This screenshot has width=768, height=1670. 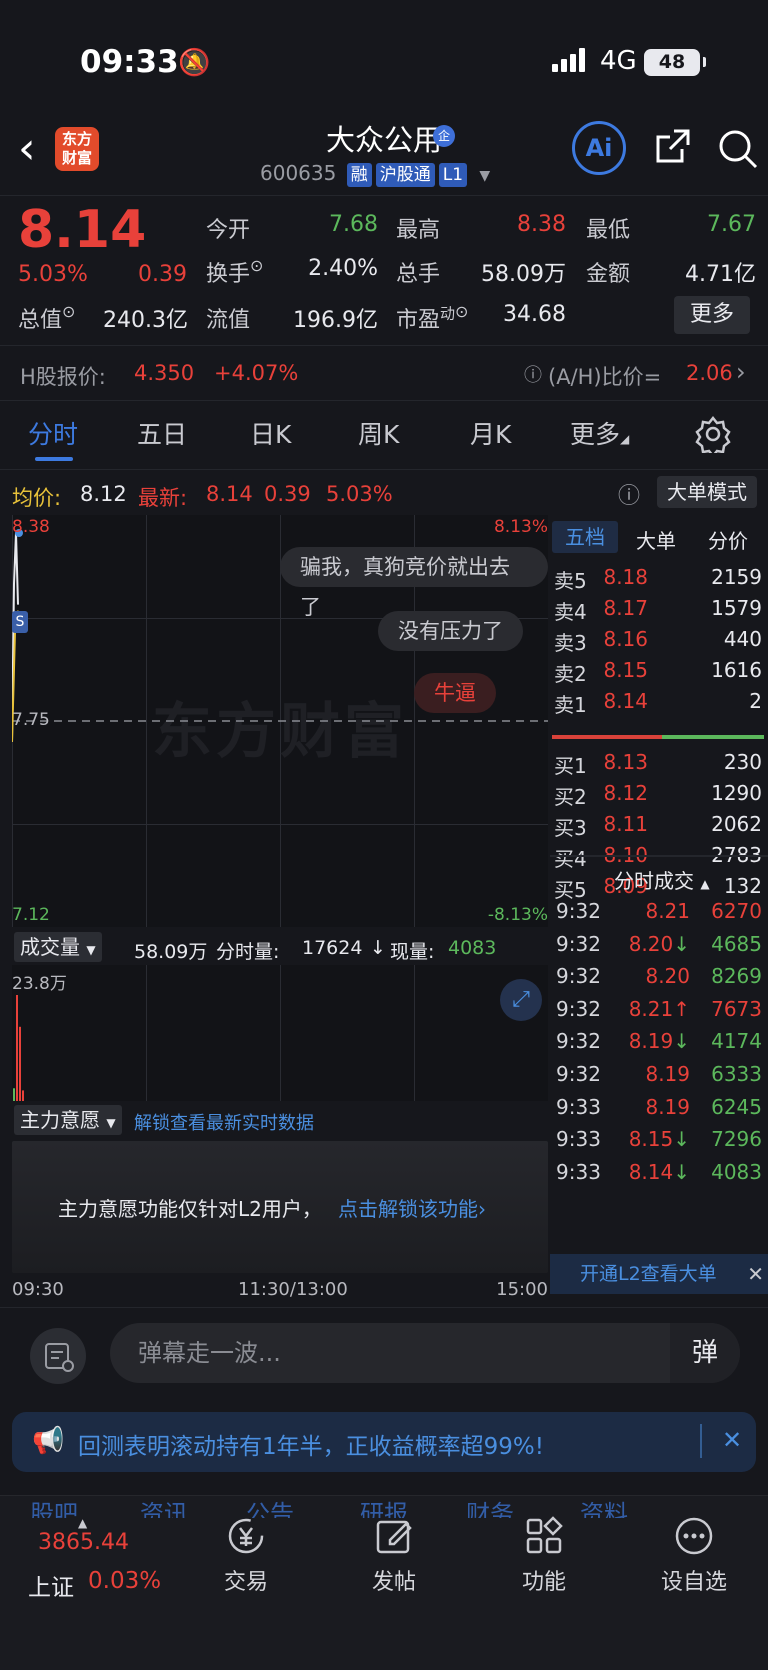 I want to click on nav-functions: 功能, so click(x=544, y=1555).